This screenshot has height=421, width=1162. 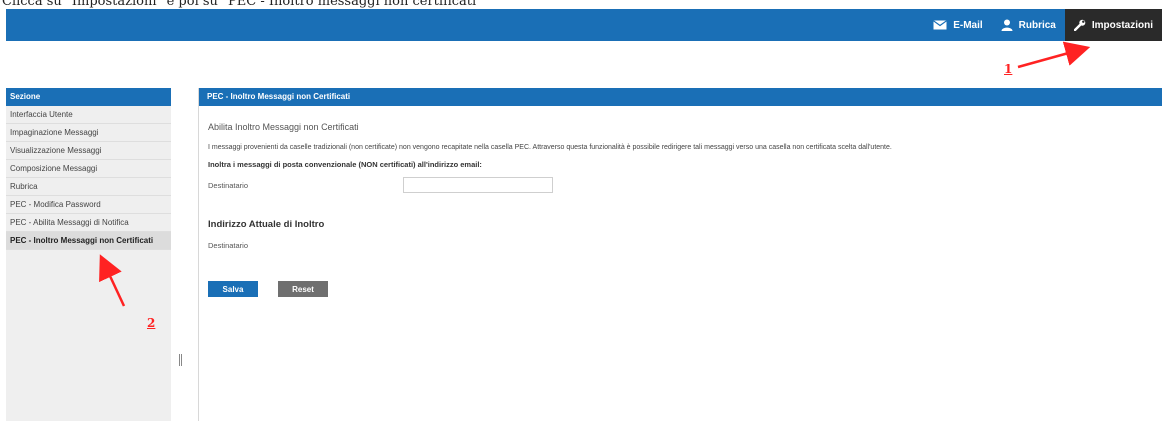 I want to click on current-forward-heading: Indirizzo Attuale di Inoltro, so click(x=266, y=224).